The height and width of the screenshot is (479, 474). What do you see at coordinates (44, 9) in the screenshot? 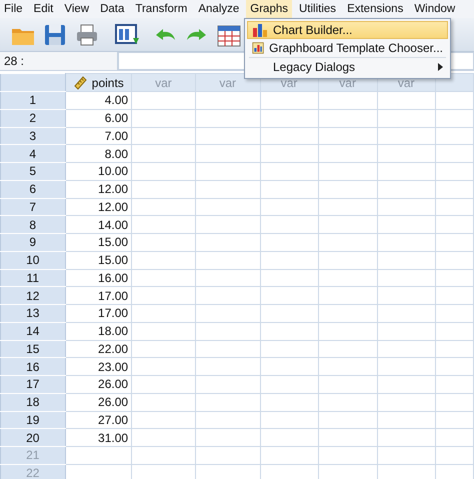
I see `menu-item: Edit` at bounding box center [44, 9].